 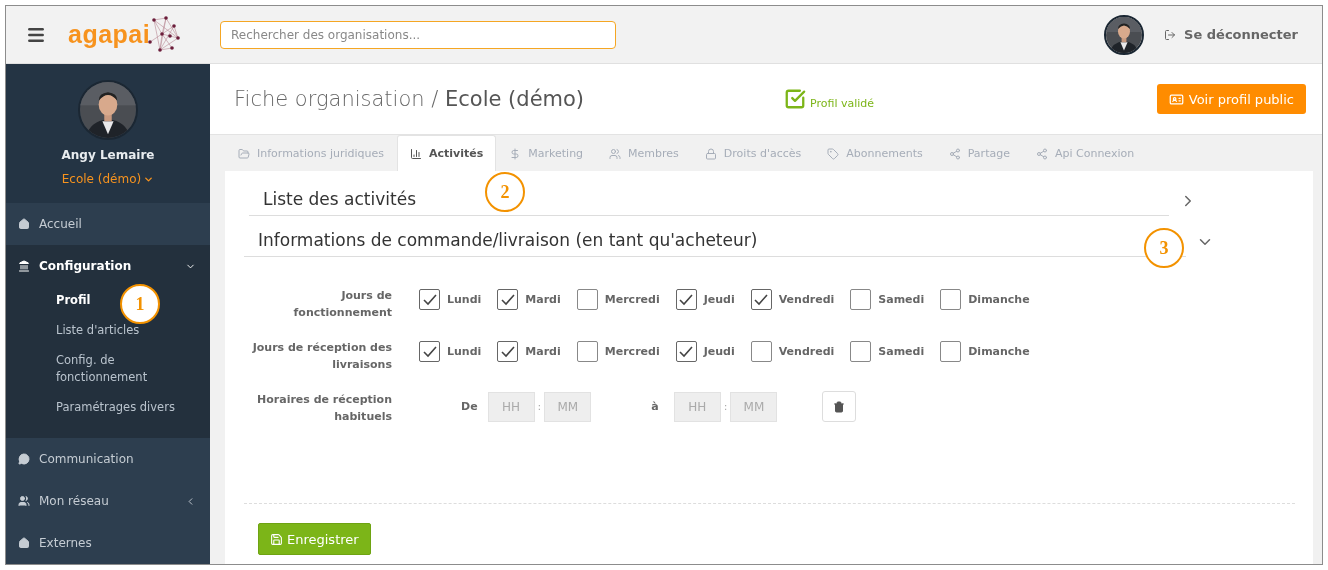 What do you see at coordinates (342, 304) in the screenshot?
I see `field-label: Jours de fonctionnement` at bounding box center [342, 304].